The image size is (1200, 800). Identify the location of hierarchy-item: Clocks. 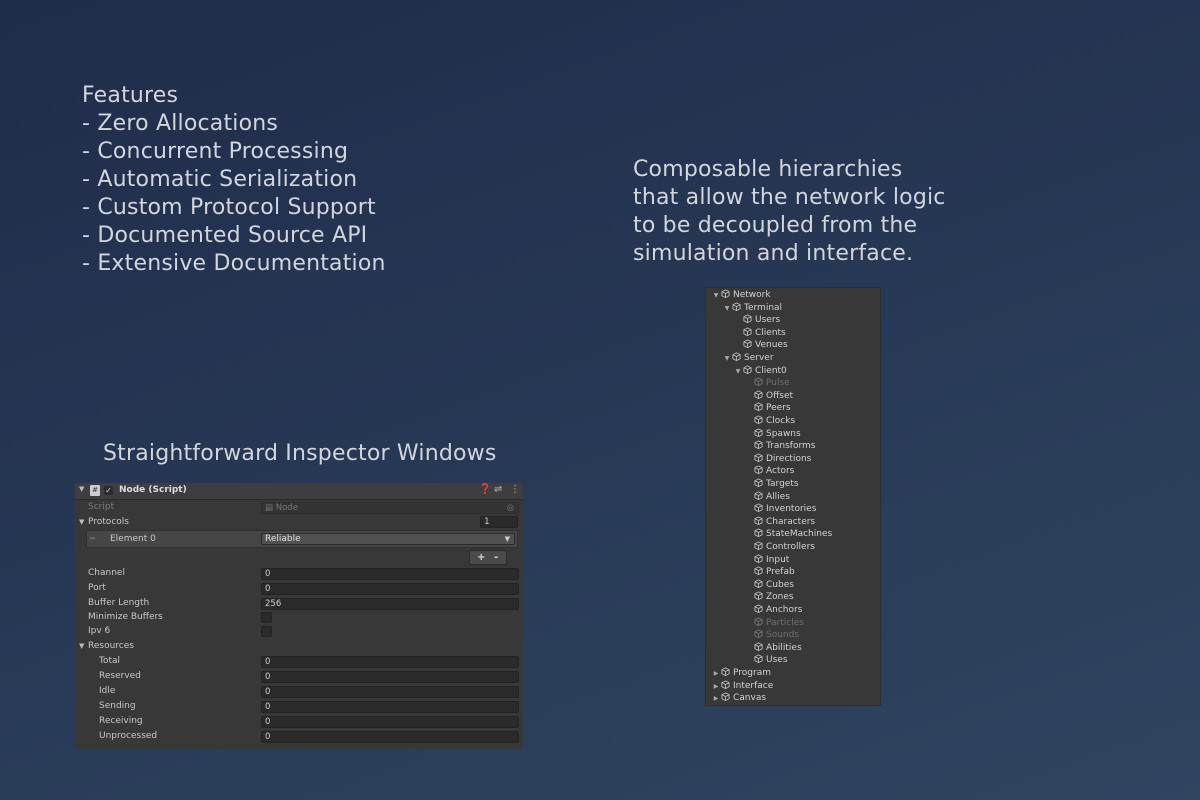
(769, 421).